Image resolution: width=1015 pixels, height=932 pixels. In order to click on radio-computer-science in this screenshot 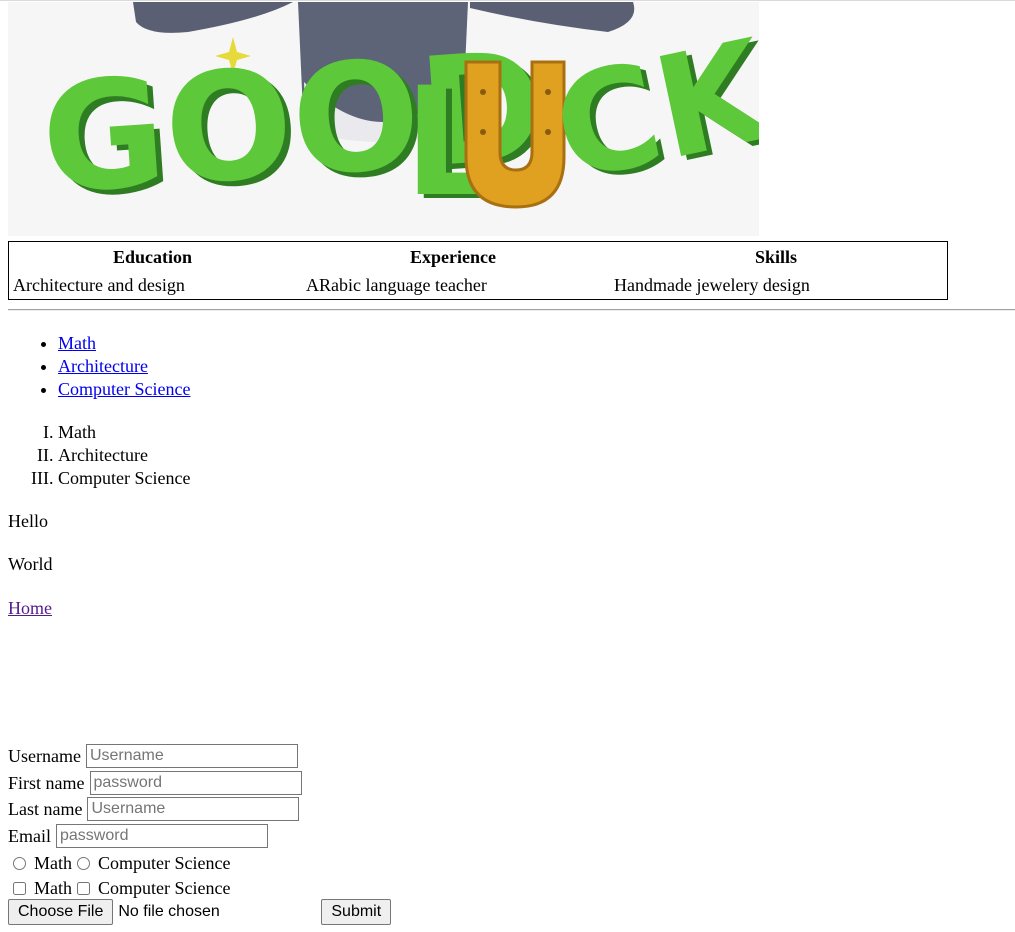, I will do `click(83, 863)`.